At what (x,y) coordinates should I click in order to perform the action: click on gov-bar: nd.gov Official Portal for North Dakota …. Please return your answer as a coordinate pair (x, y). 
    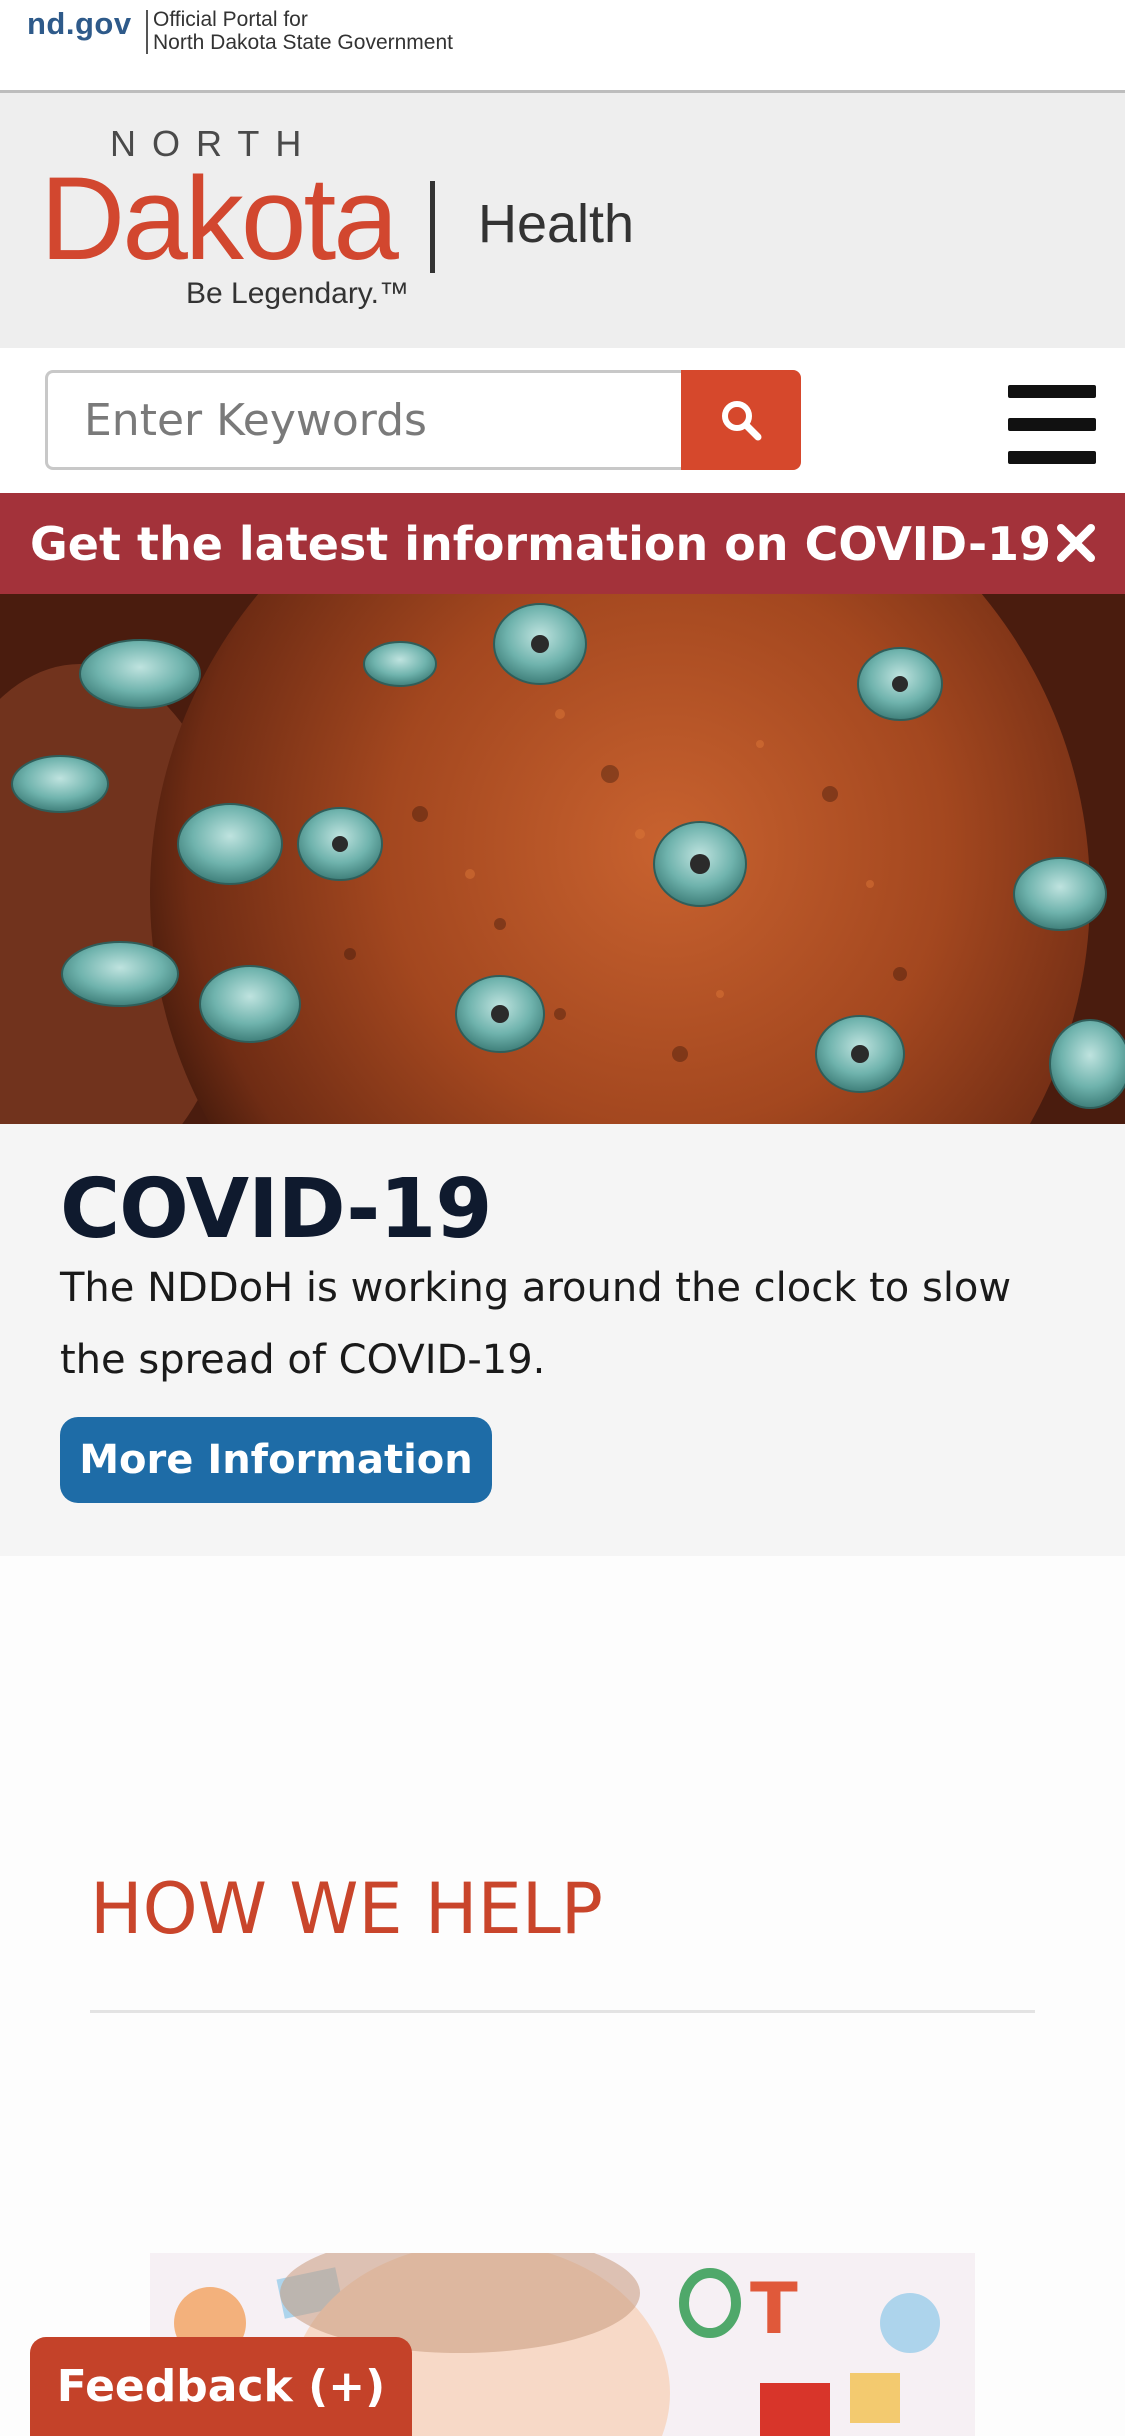
    Looking at the image, I should click on (562, 46).